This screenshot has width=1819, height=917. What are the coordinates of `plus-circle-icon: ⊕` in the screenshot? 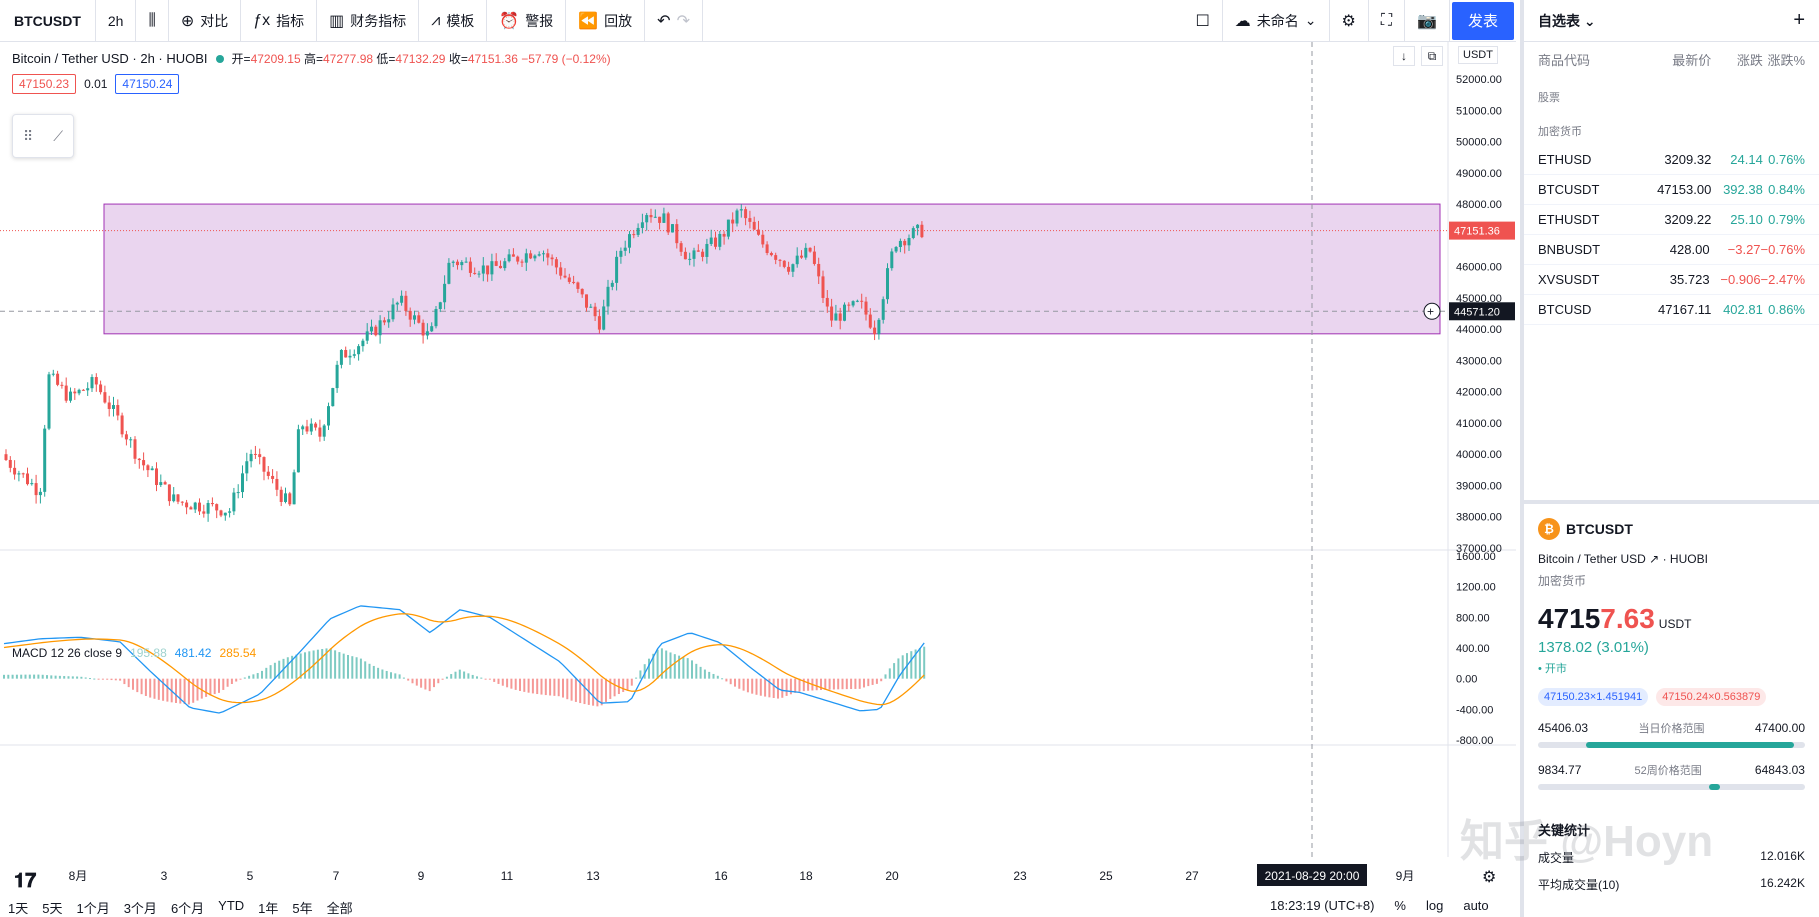 It's located at (187, 21).